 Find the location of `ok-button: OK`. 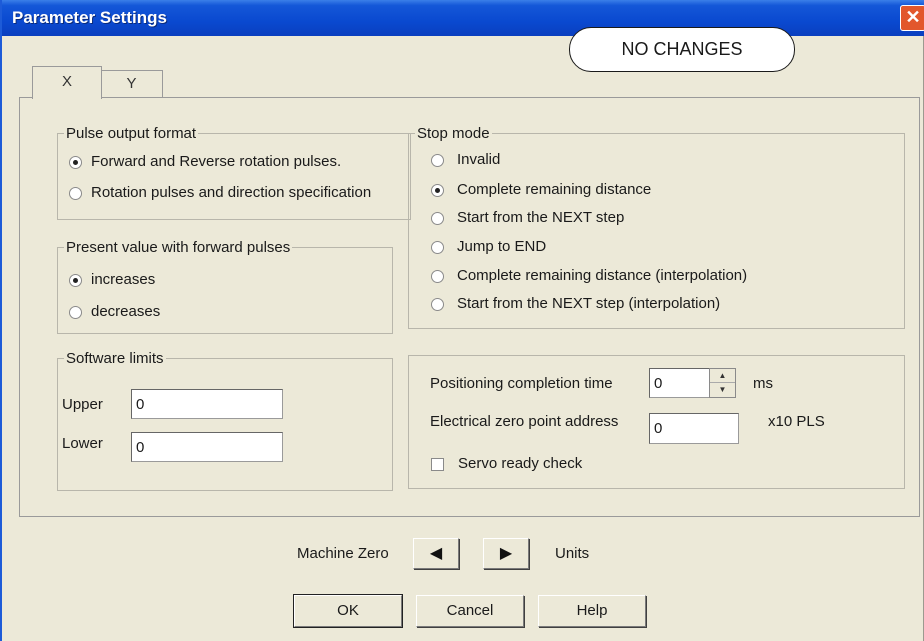

ok-button: OK is located at coordinates (348, 611).